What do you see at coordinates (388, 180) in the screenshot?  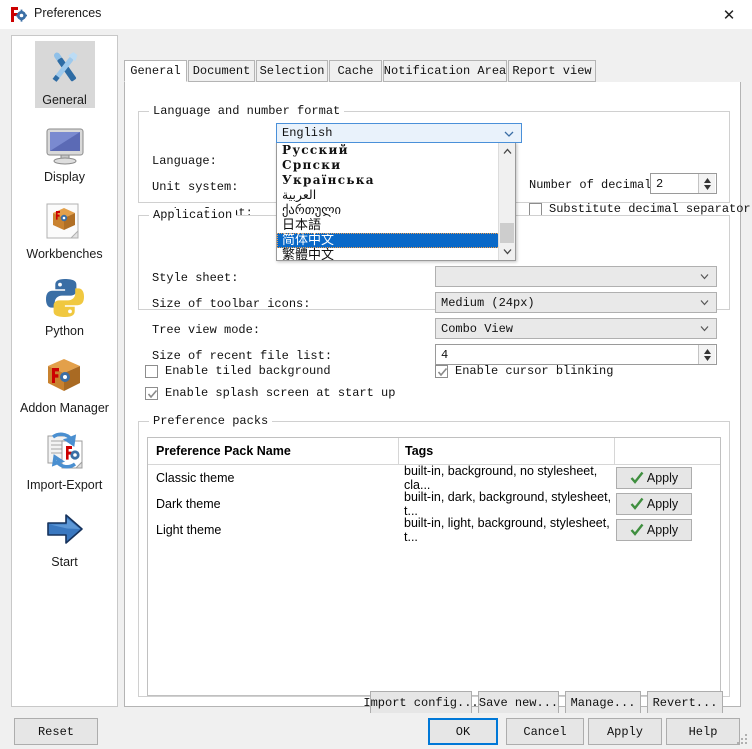 I see `language-option: Українська` at bounding box center [388, 180].